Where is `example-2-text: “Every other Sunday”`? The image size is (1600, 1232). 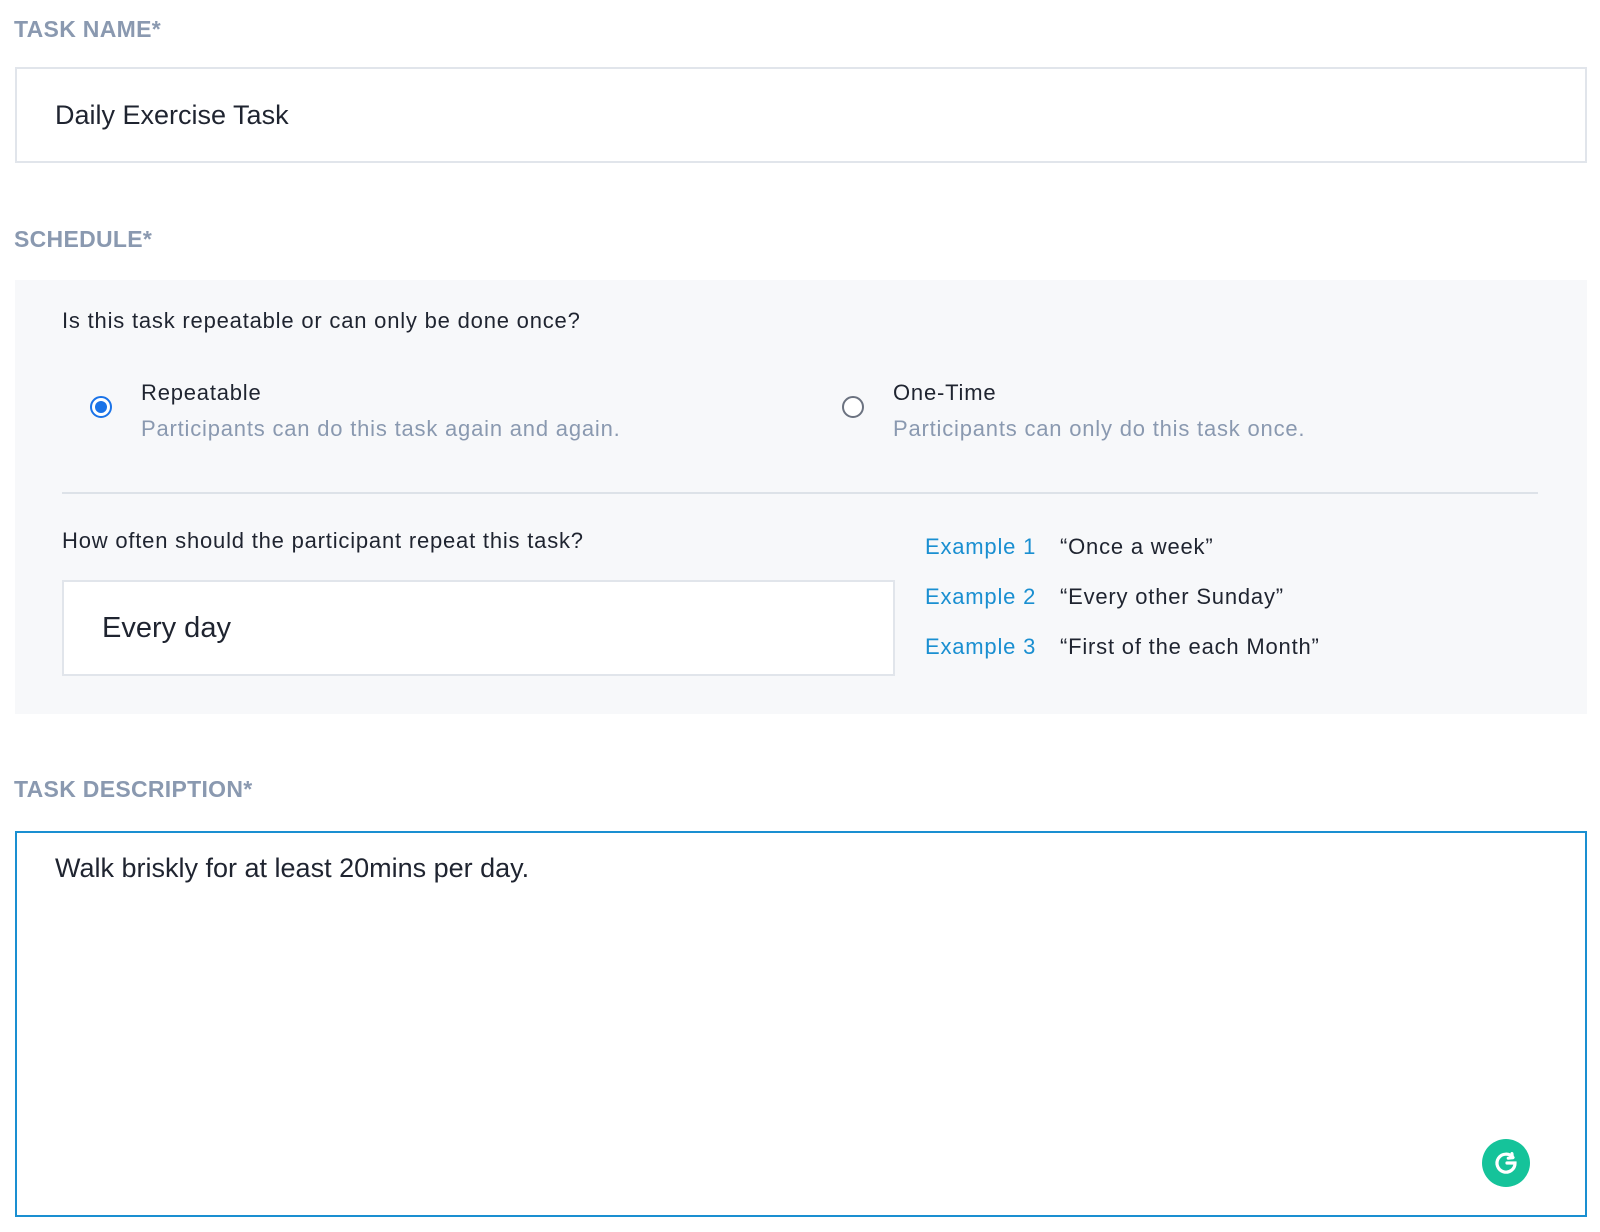 example-2-text: “Every other Sunday” is located at coordinates (1172, 596).